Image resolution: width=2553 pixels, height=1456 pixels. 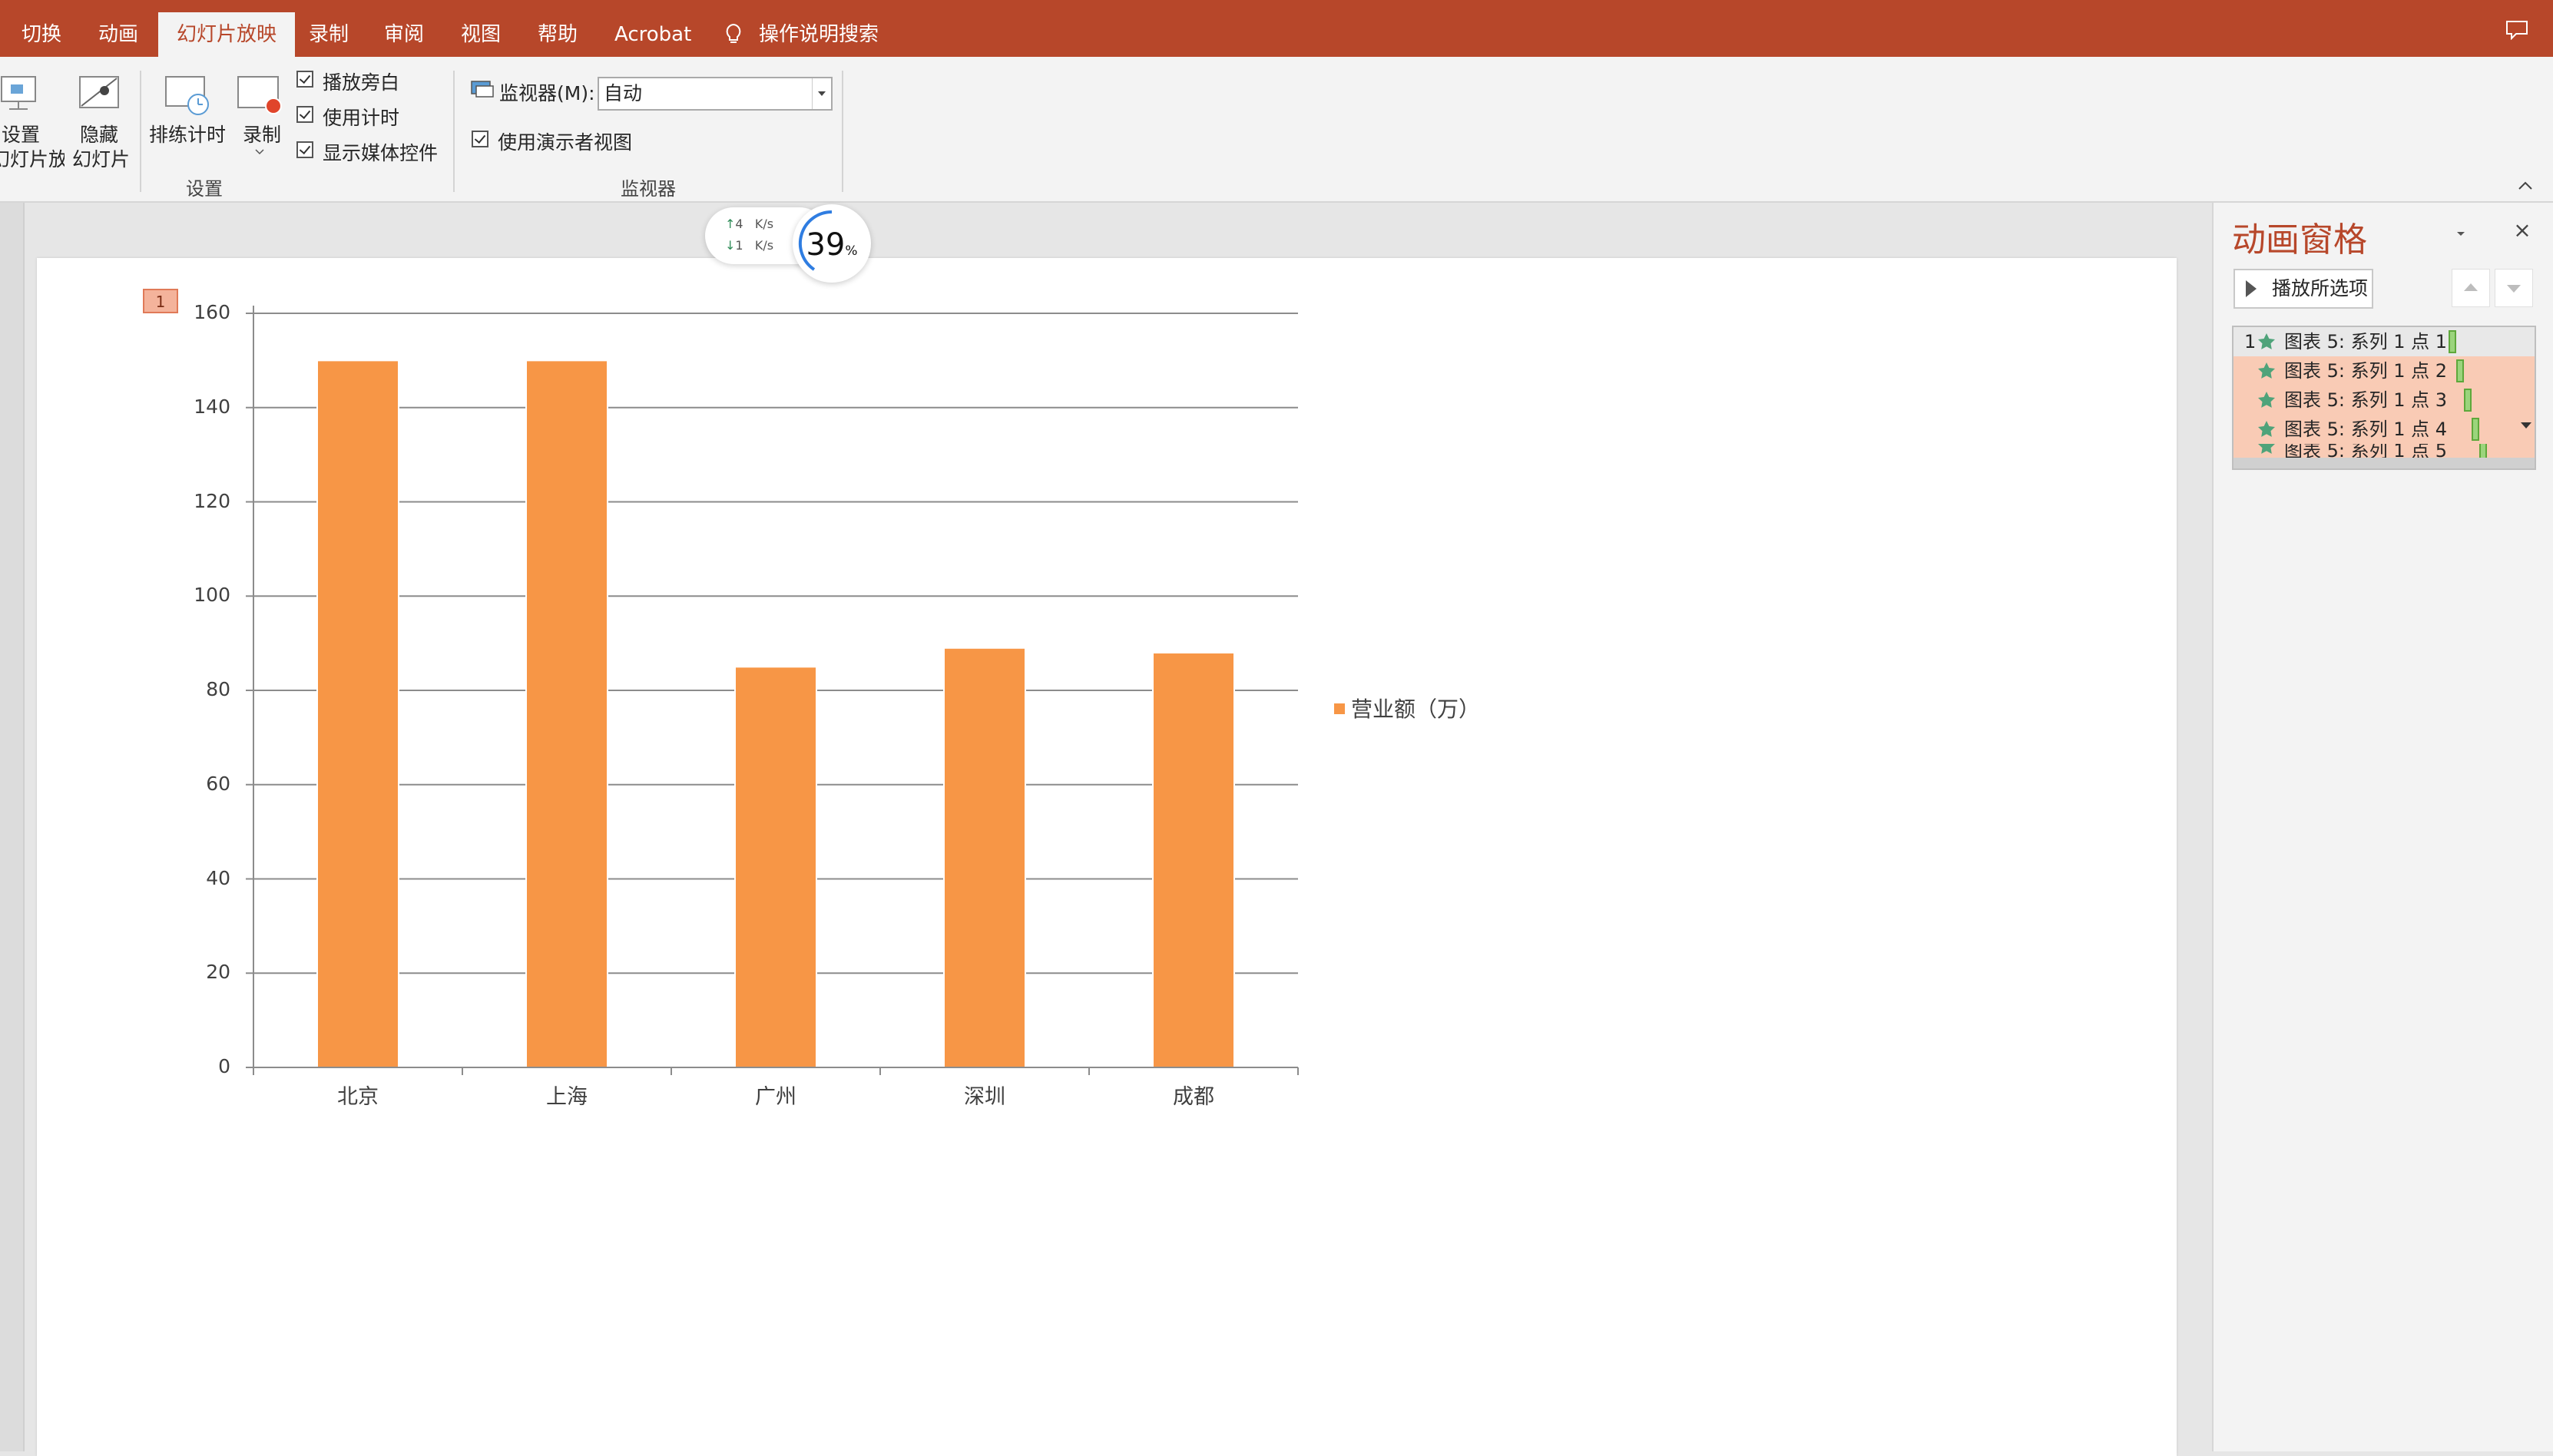 What do you see at coordinates (624, 93) in the screenshot?
I see `monitor-select-value: 自动` at bounding box center [624, 93].